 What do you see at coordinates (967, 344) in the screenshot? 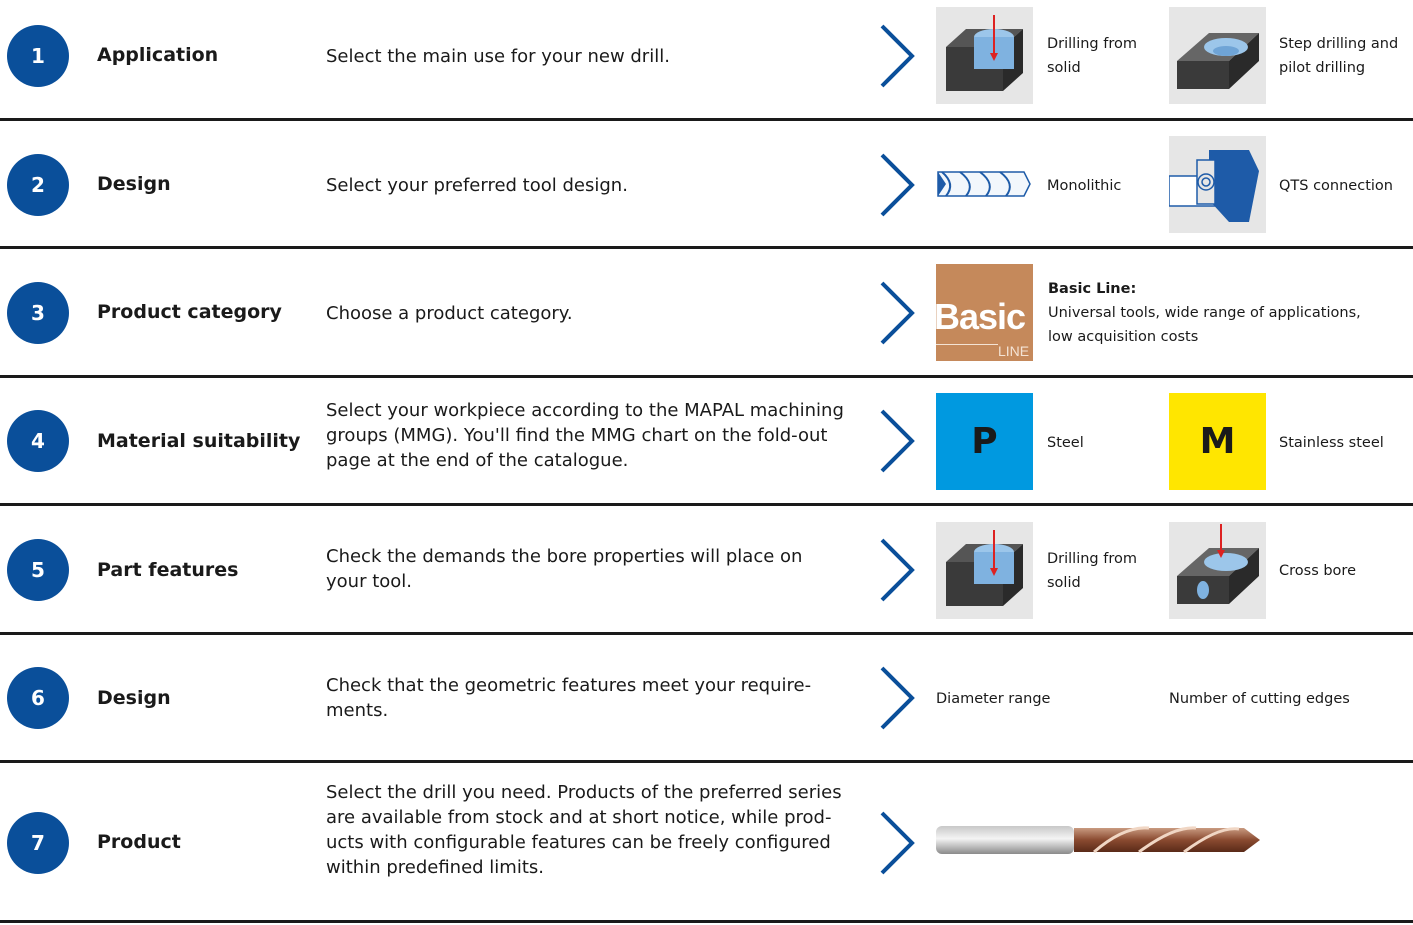
I see `basic-line-logo-rule` at bounding box center [967, 344].